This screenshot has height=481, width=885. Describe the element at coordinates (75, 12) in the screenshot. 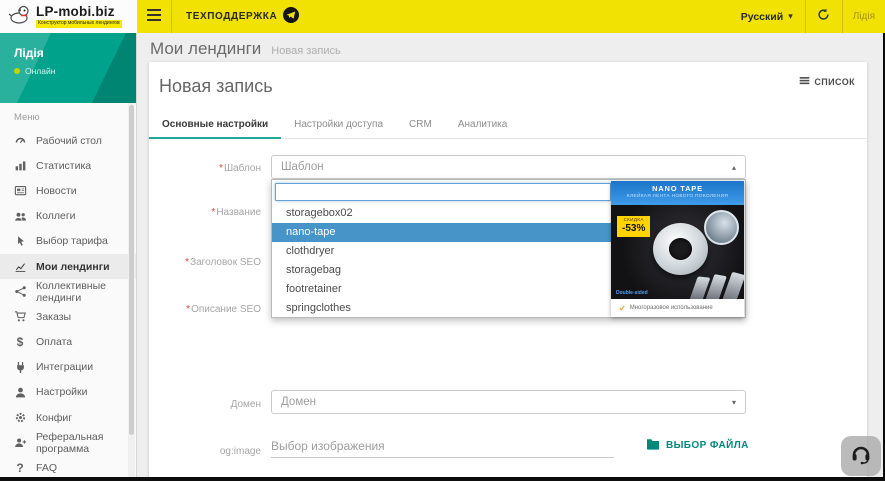

I see `logo-title: LP-mobi.biz` at that location.